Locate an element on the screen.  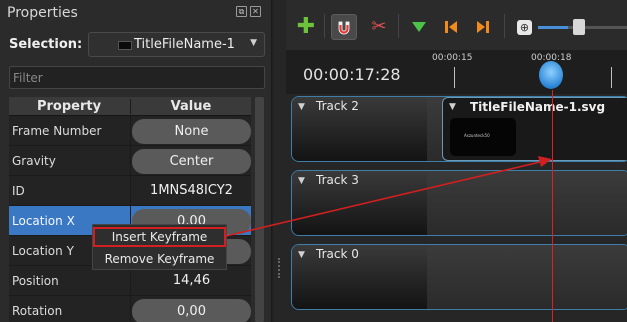
clip-thumbnail: Aszunteck50 is located at coordinates (483, 137).